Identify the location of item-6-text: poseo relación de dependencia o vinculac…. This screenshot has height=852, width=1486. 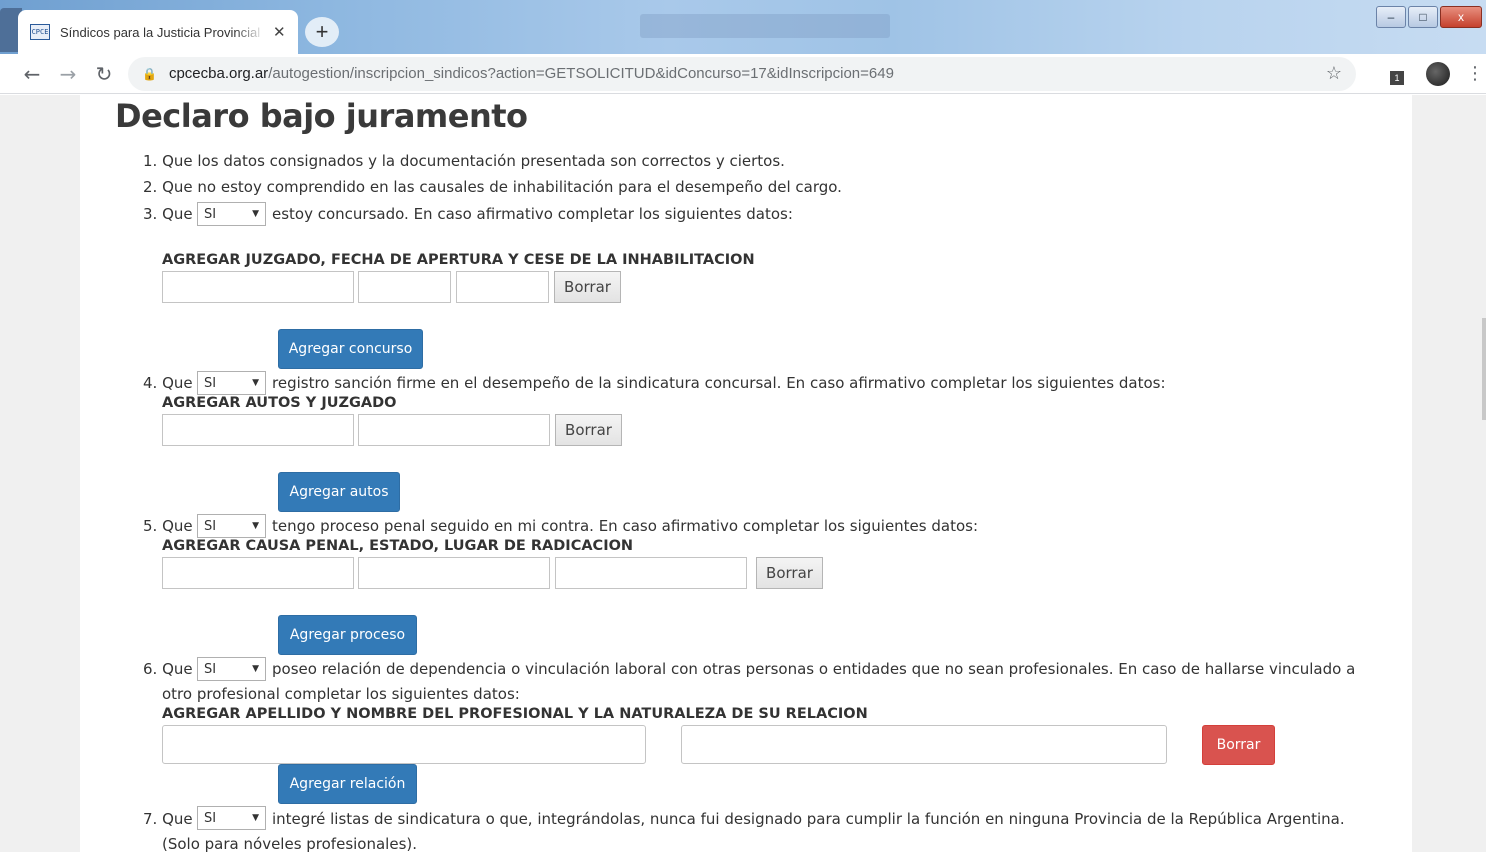
(814, 669).